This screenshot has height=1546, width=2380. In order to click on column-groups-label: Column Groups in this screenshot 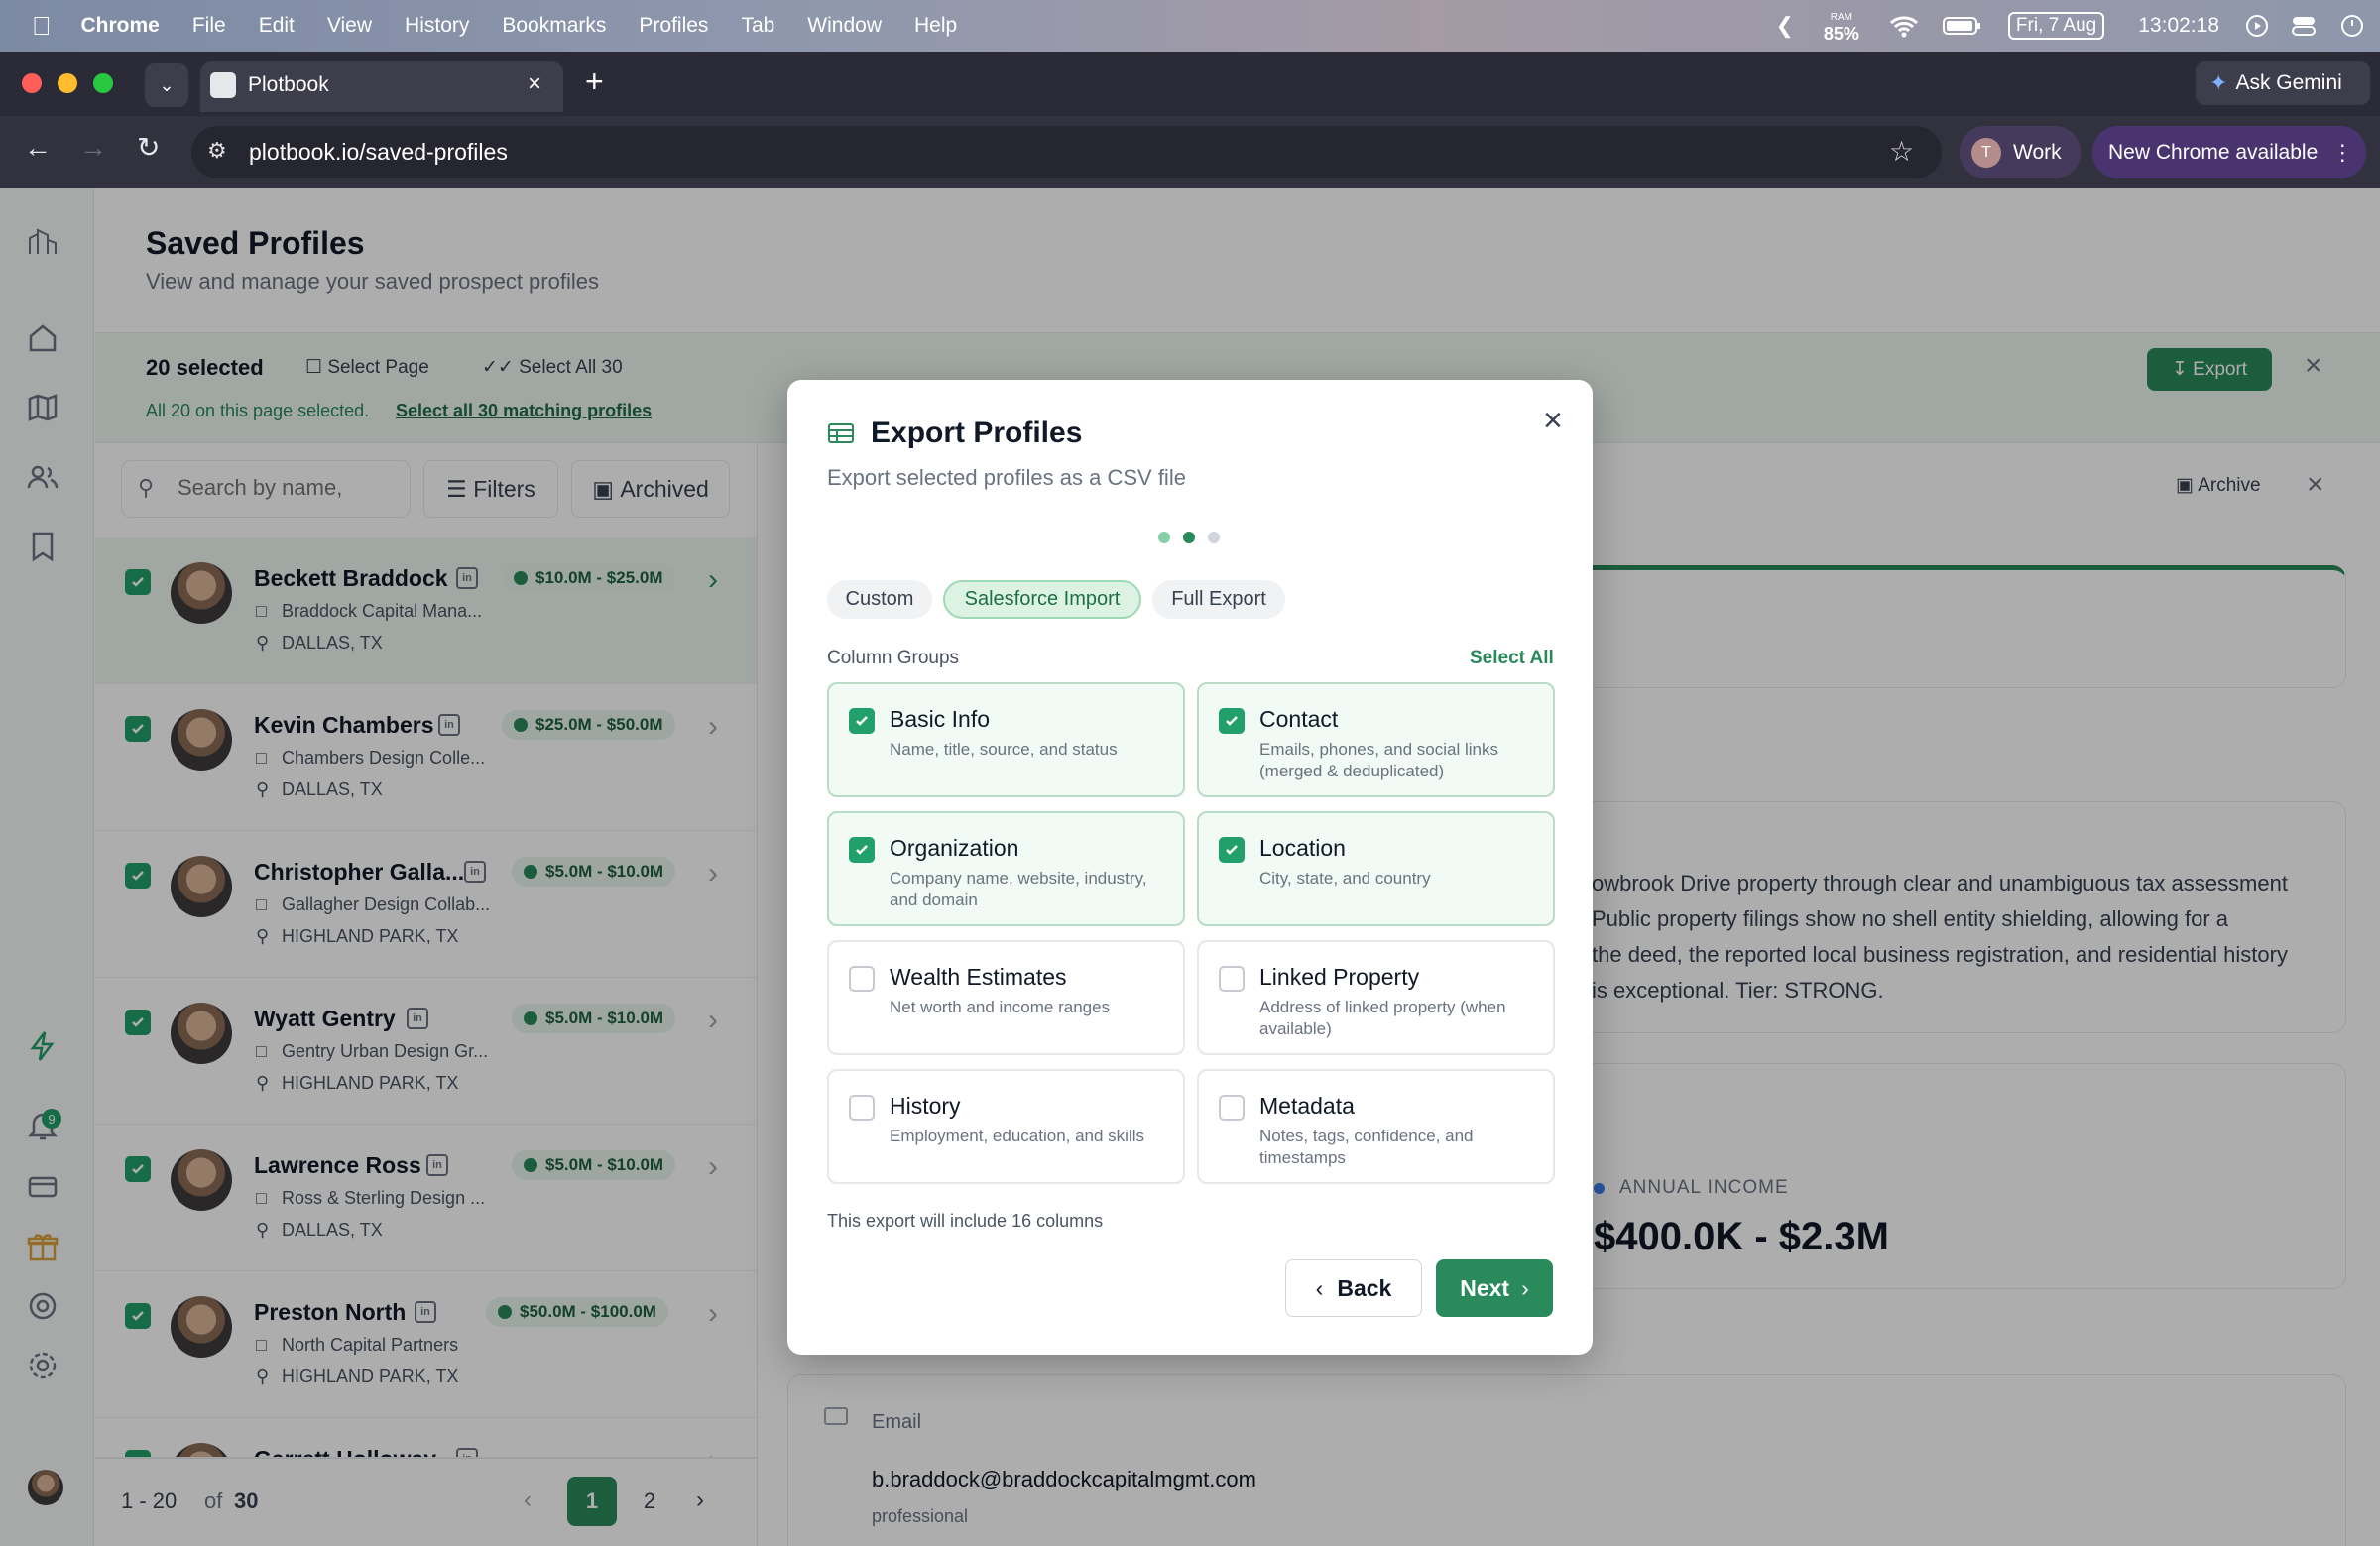, I will do `click(893, 658)`.